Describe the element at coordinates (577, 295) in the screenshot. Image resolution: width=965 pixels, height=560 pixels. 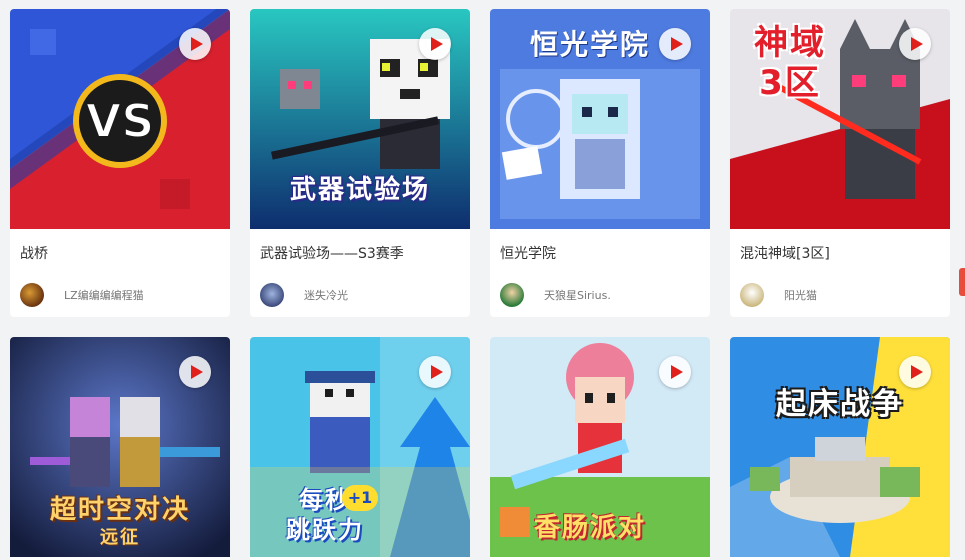
I see `author-name: 天狼星Sirius.` at that location.